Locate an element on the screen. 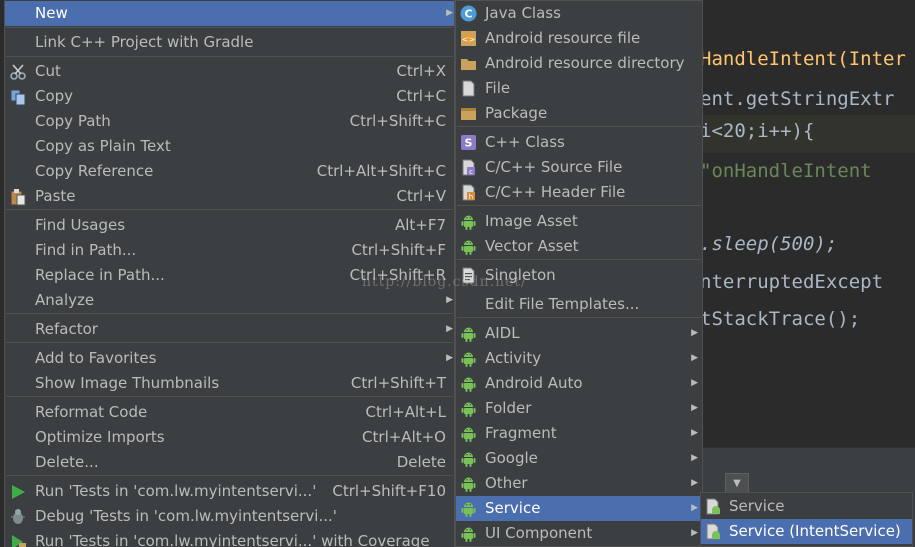 The width and height of the screenshot is (915, 547). menu-item-copy: Copy Ctrl+C is located at coordinates (229, 96).